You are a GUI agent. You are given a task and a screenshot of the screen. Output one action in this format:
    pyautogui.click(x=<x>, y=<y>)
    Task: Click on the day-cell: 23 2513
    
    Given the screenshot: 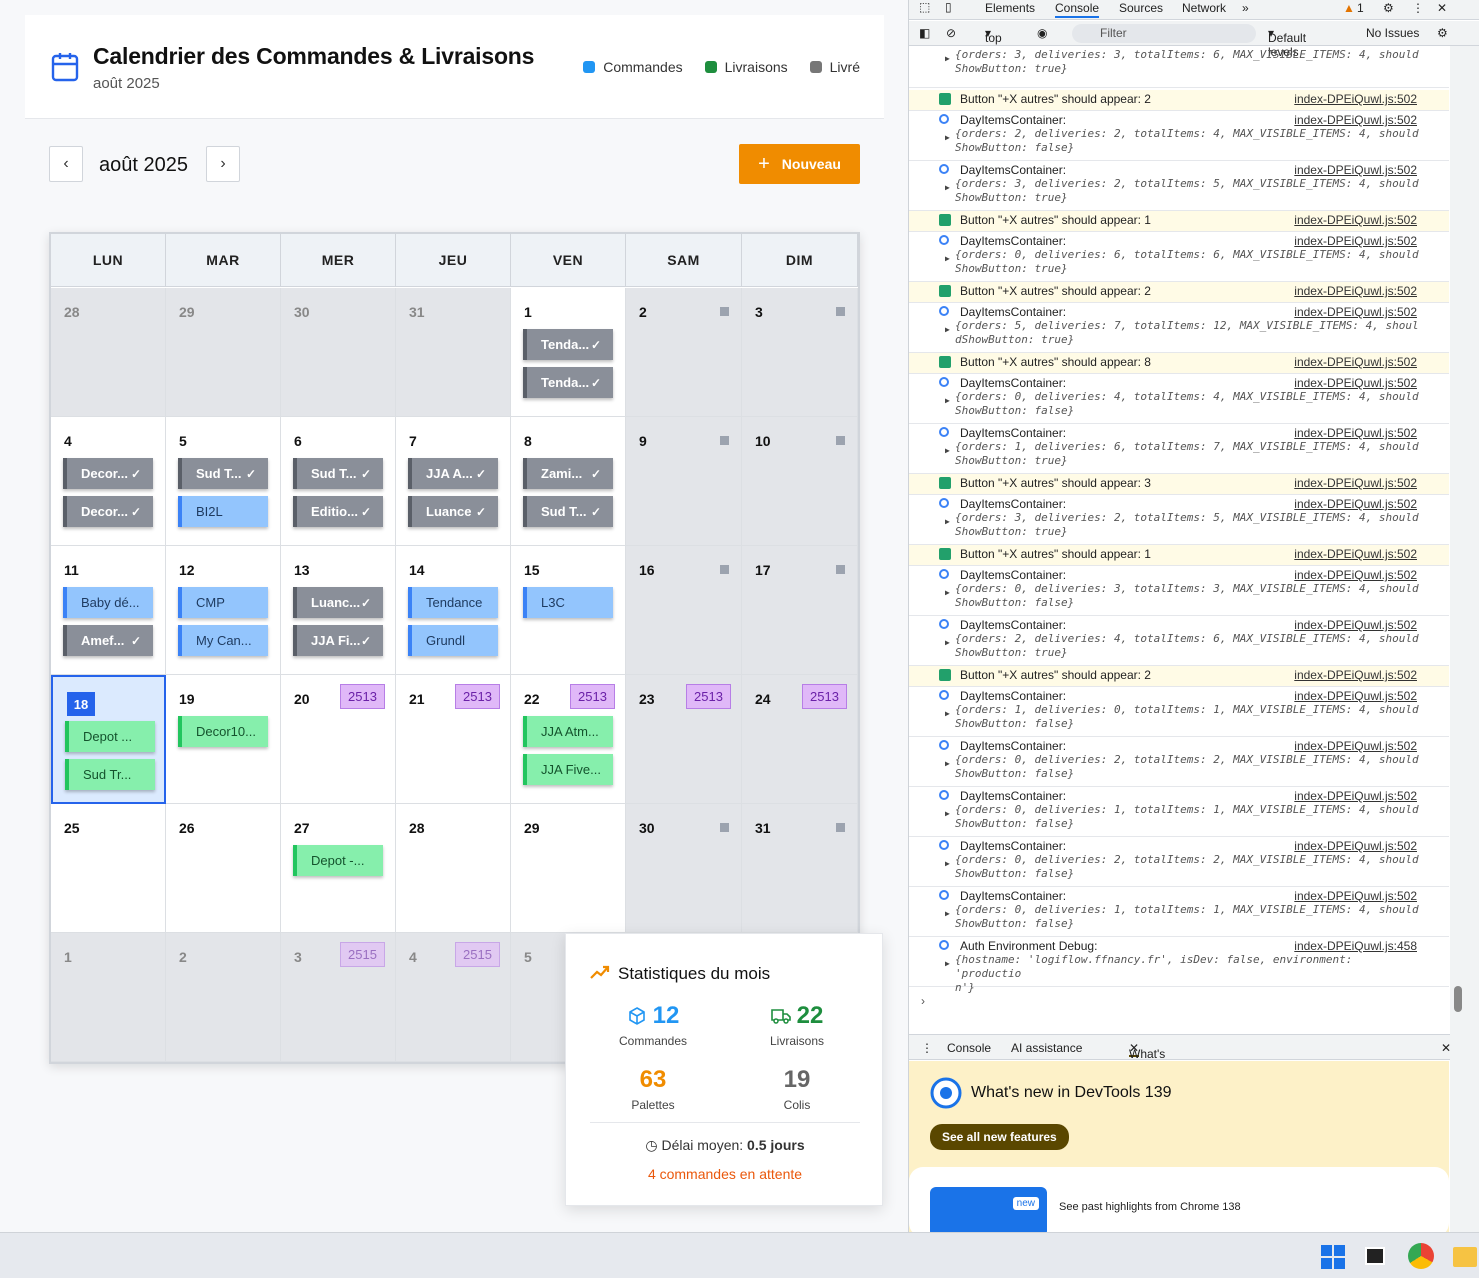 What is the action you would take?
    pyautogui.click(x=684, y=739)
    